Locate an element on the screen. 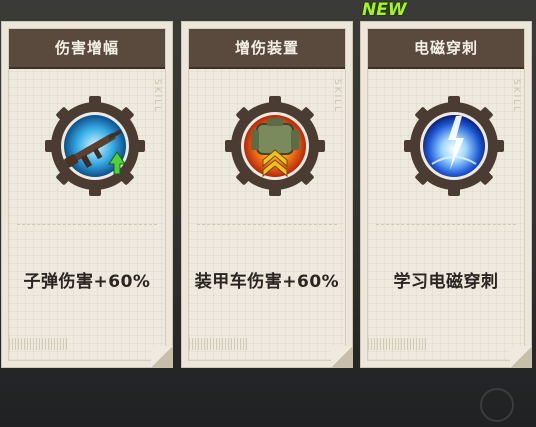  card-header: 伤害增幅 is located at coordinates (87, 49).